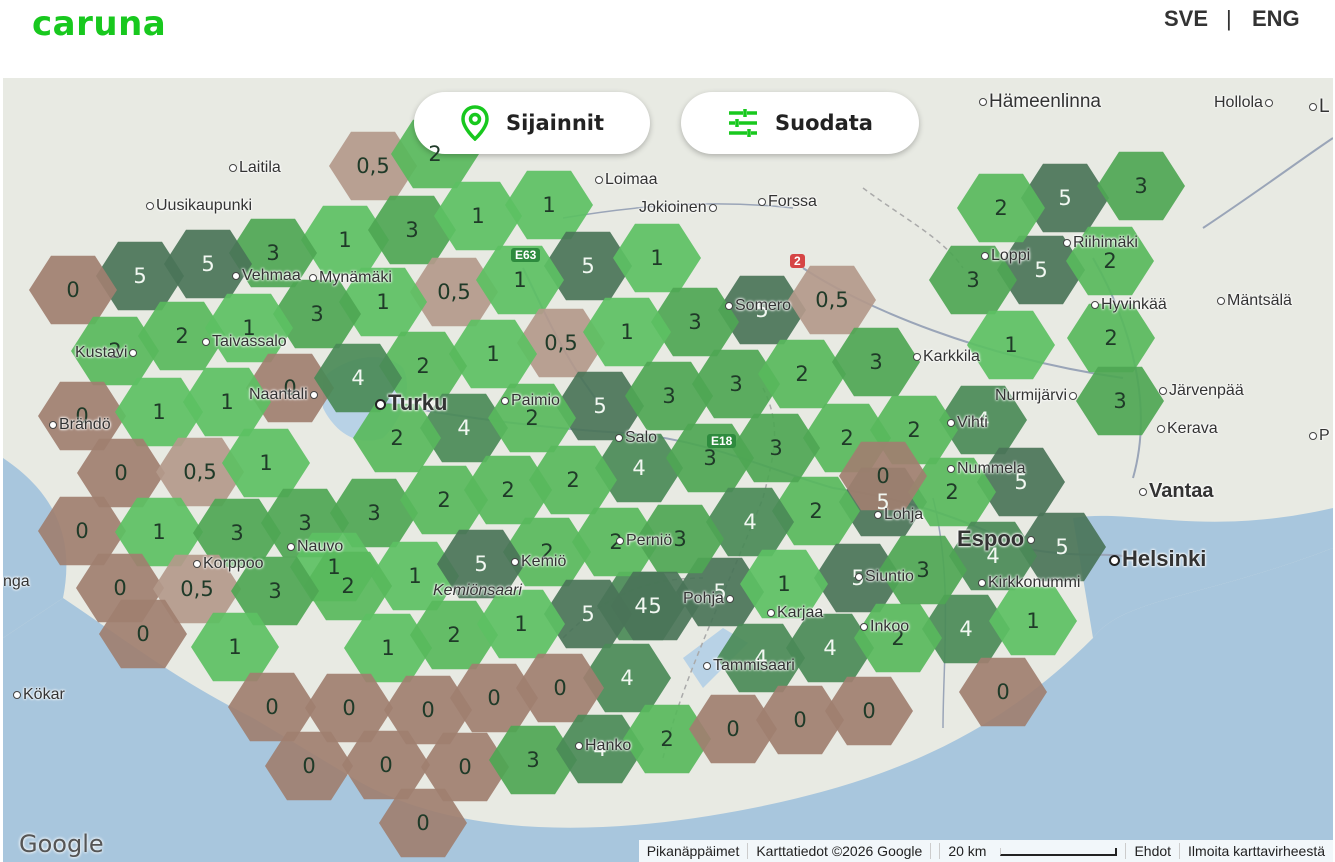  What do you see at coordinates (1319, 436) in the screenshot?
I see `place-p: P` at bounding box center [1319, 436].